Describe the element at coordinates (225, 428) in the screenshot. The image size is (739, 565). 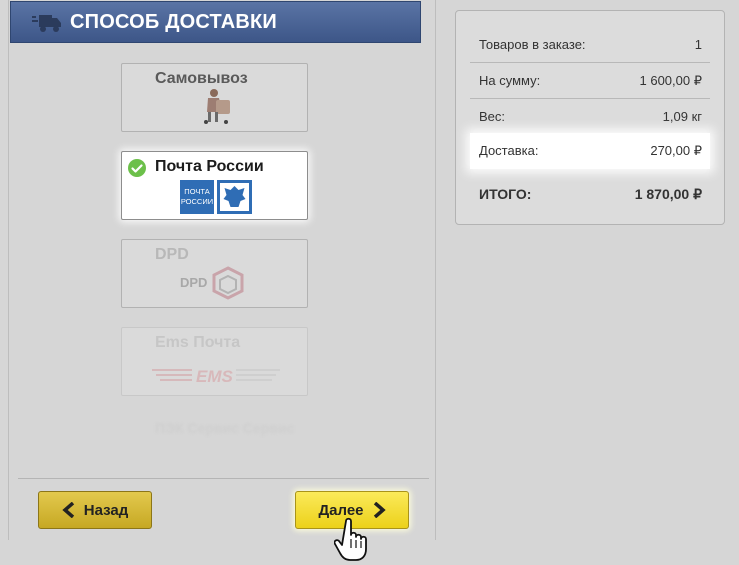
I see `delivery-option-faded: ПЭК Сервис Сервис` at that location.